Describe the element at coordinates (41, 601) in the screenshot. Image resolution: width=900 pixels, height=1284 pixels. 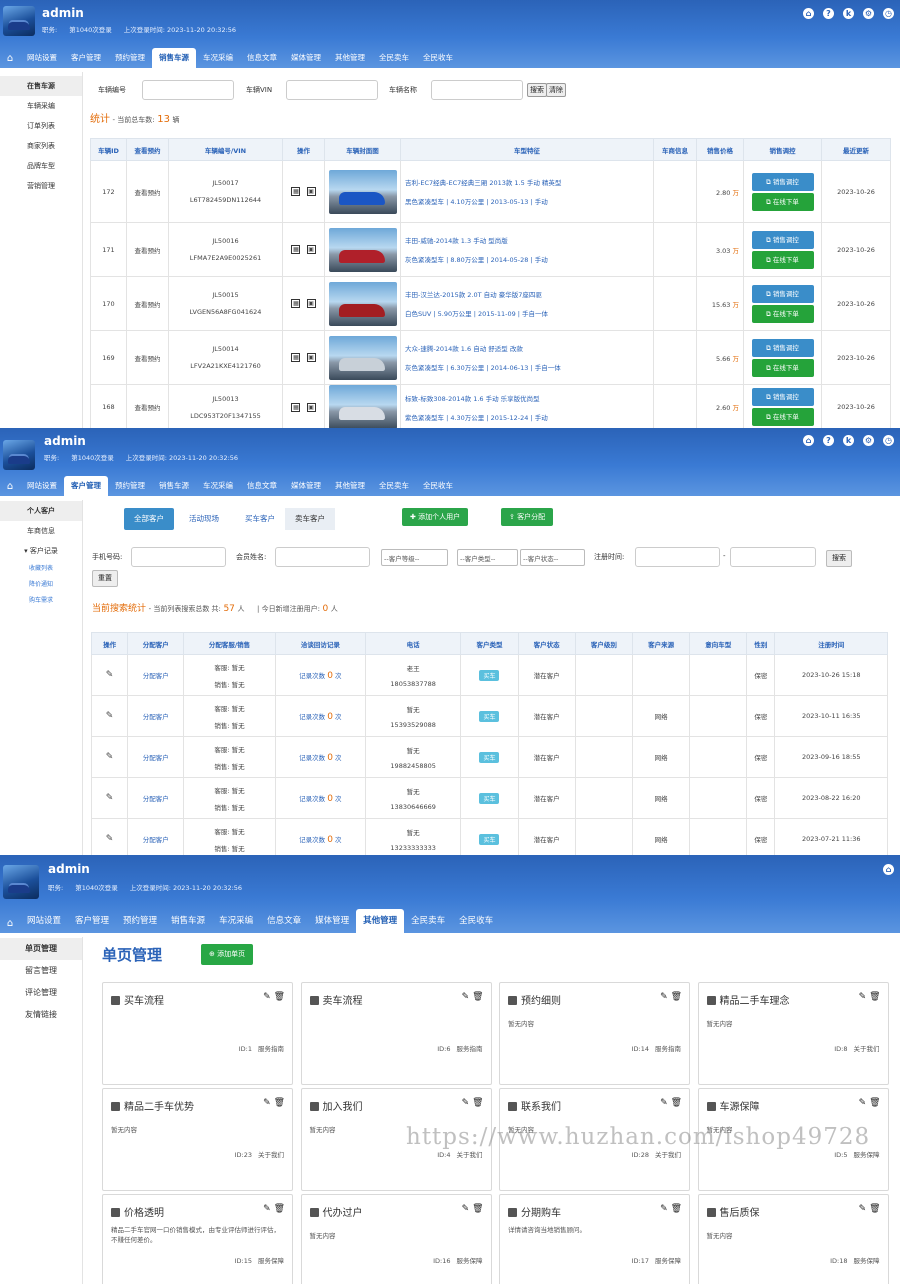
I see `sidebar-subitem: 购车需求` at that location.